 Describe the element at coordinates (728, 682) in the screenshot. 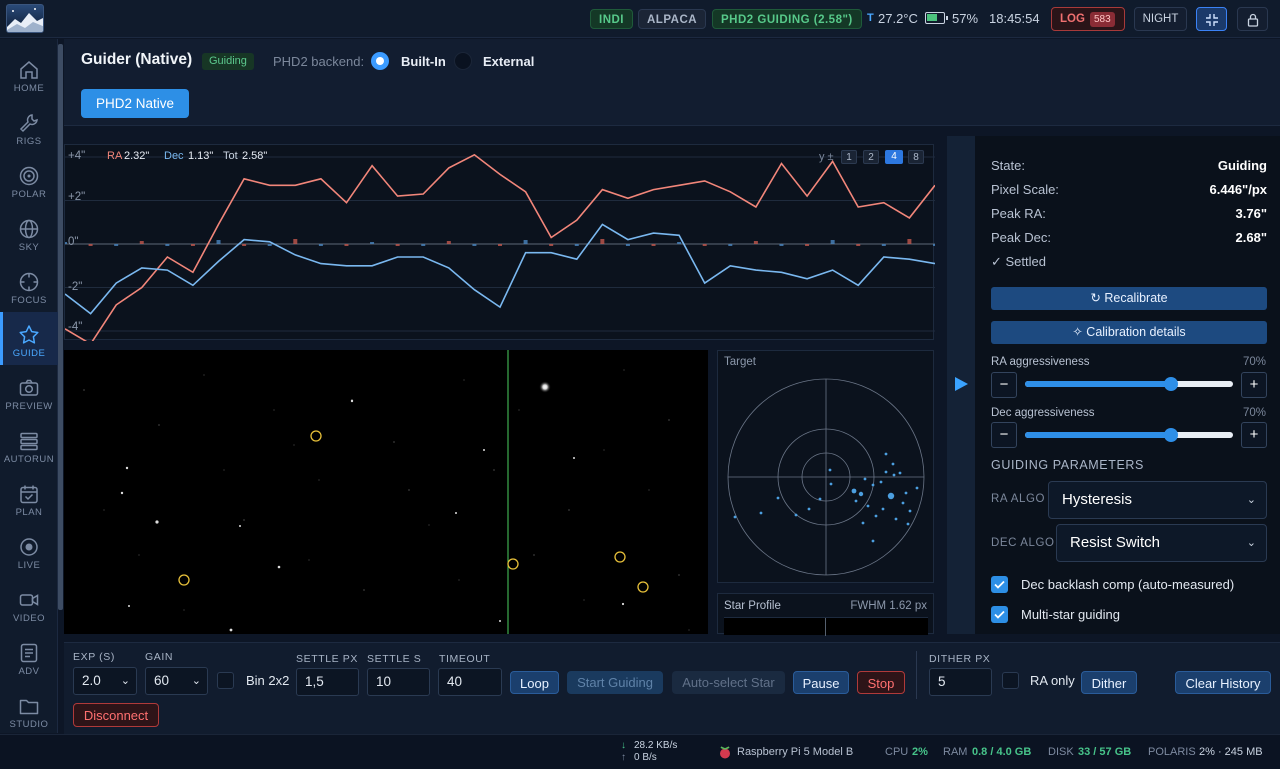

I see `auto-select-star-button: Auto-select Star` at that location.